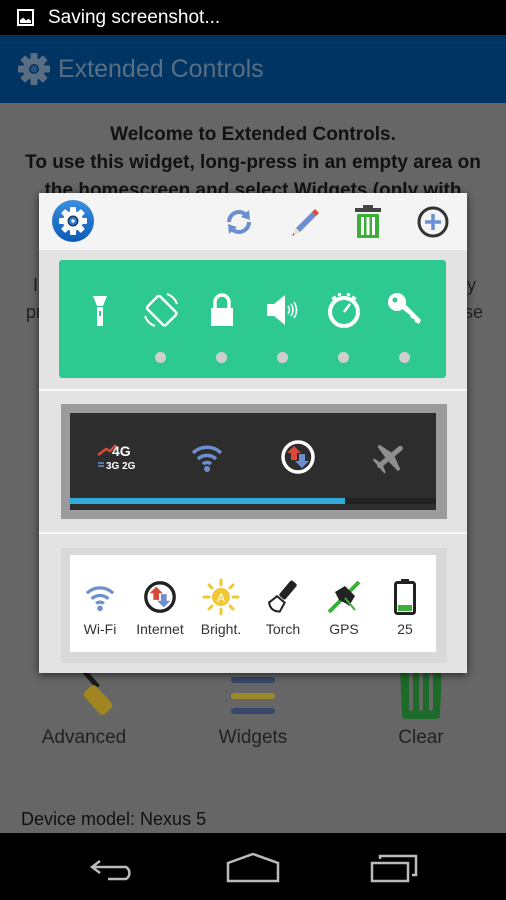  I want to click on settings-button, so click(73, 221).